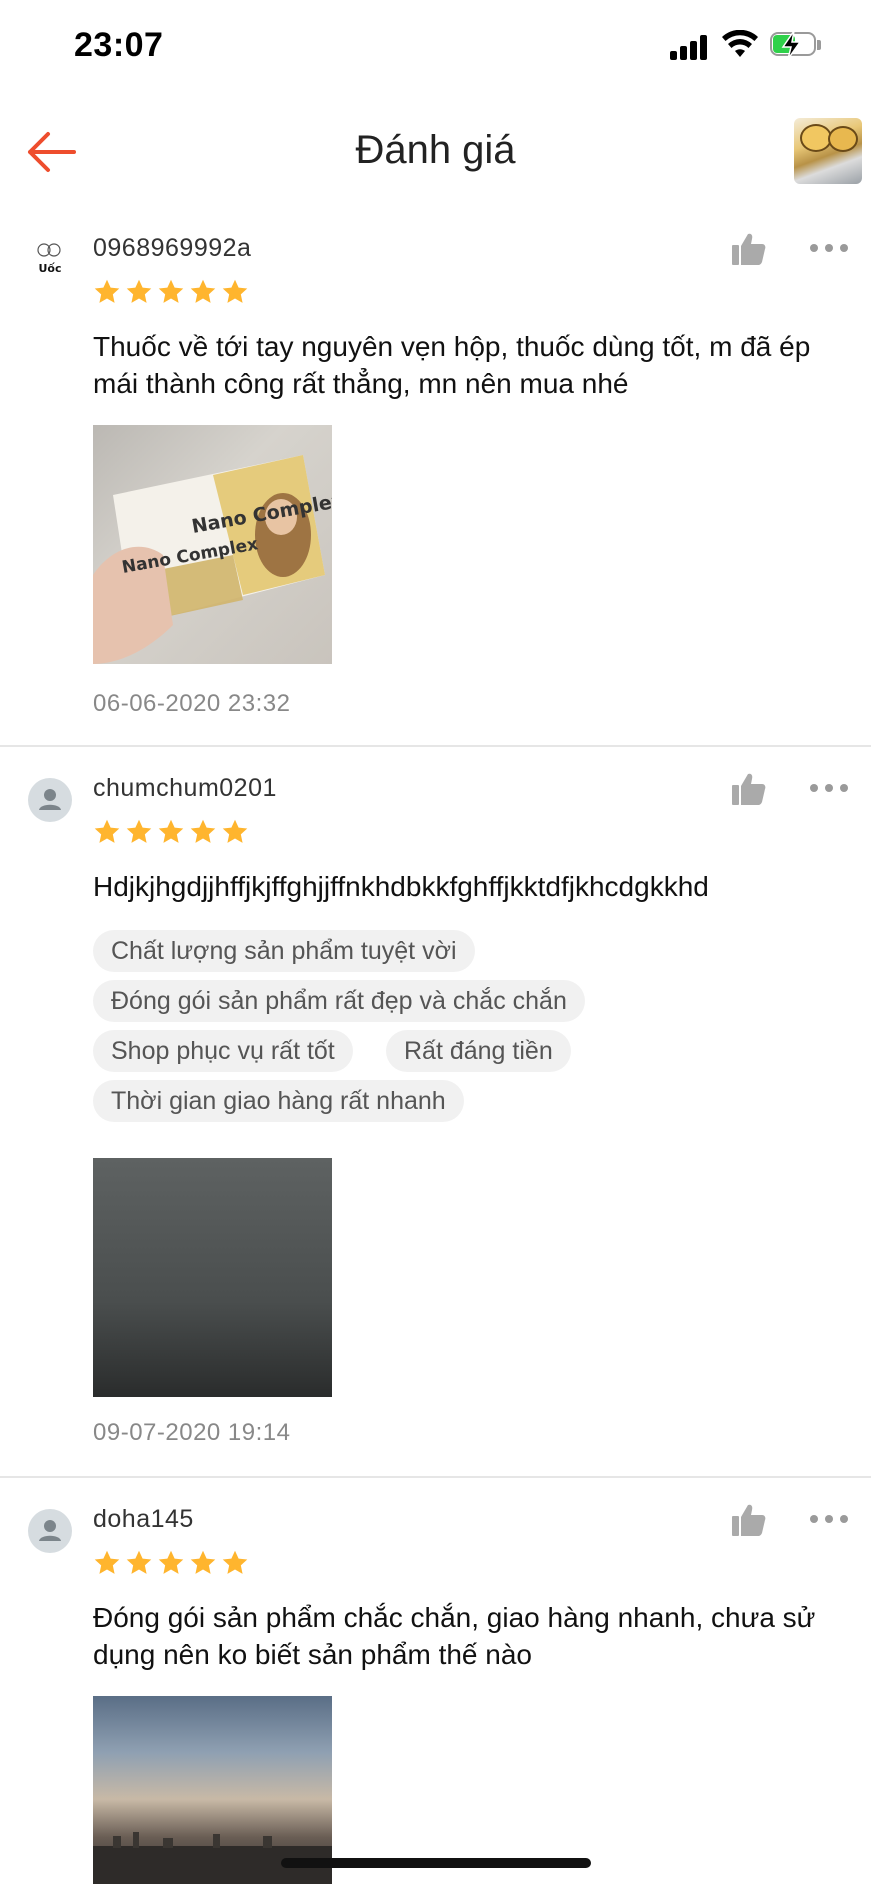 The image size is (871, 1884). I want to click on product-thumbnail, so click(828, 151).